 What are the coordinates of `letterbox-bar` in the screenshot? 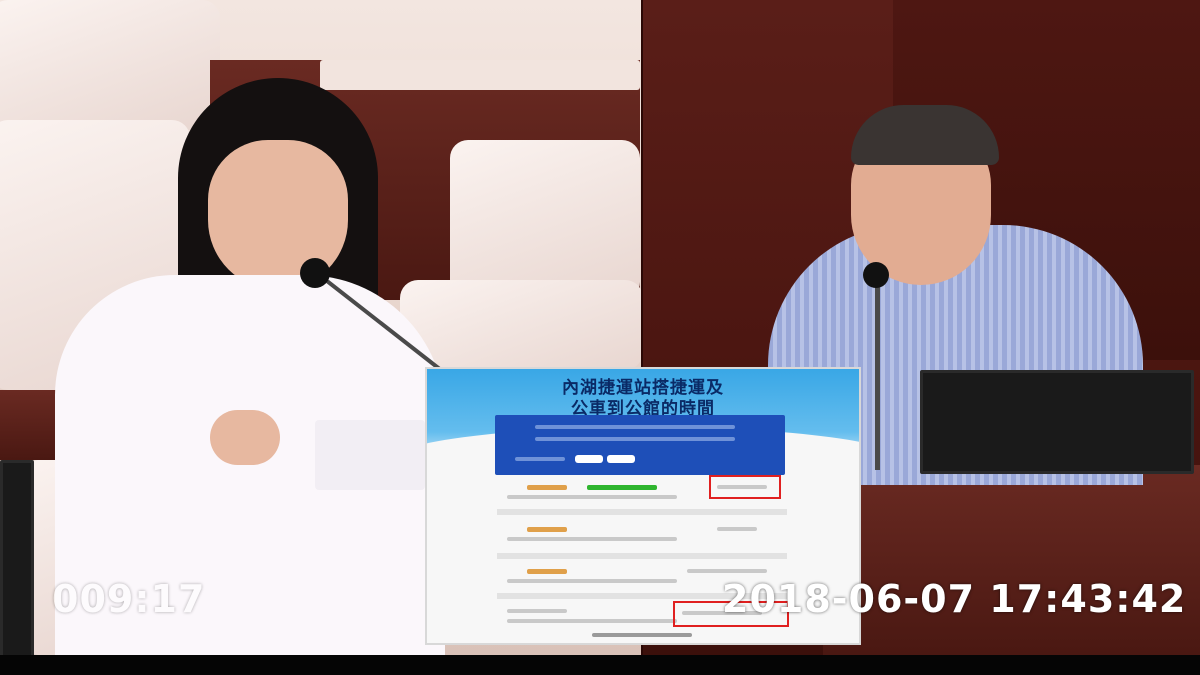 It's located at (600, 665).